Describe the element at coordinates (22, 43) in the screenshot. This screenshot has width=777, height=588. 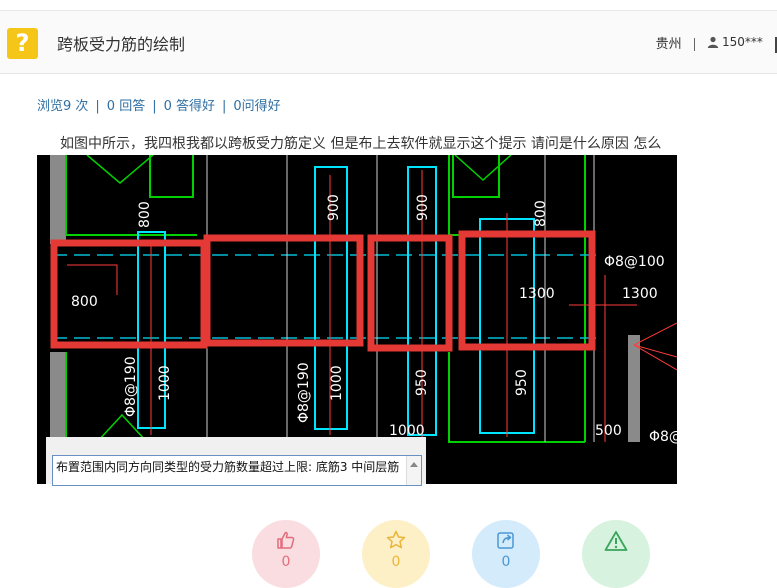
I see `question-mark-icon: ?` at that location.